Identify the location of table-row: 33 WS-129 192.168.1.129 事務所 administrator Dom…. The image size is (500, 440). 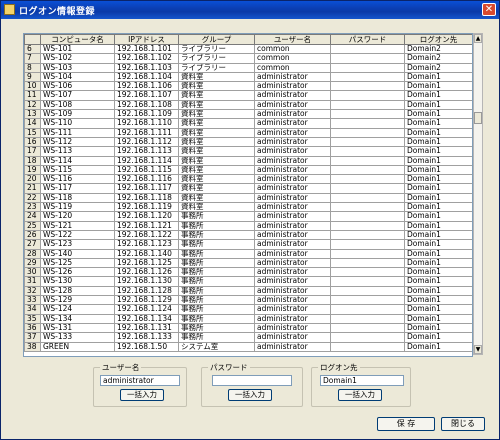
(248, 300).